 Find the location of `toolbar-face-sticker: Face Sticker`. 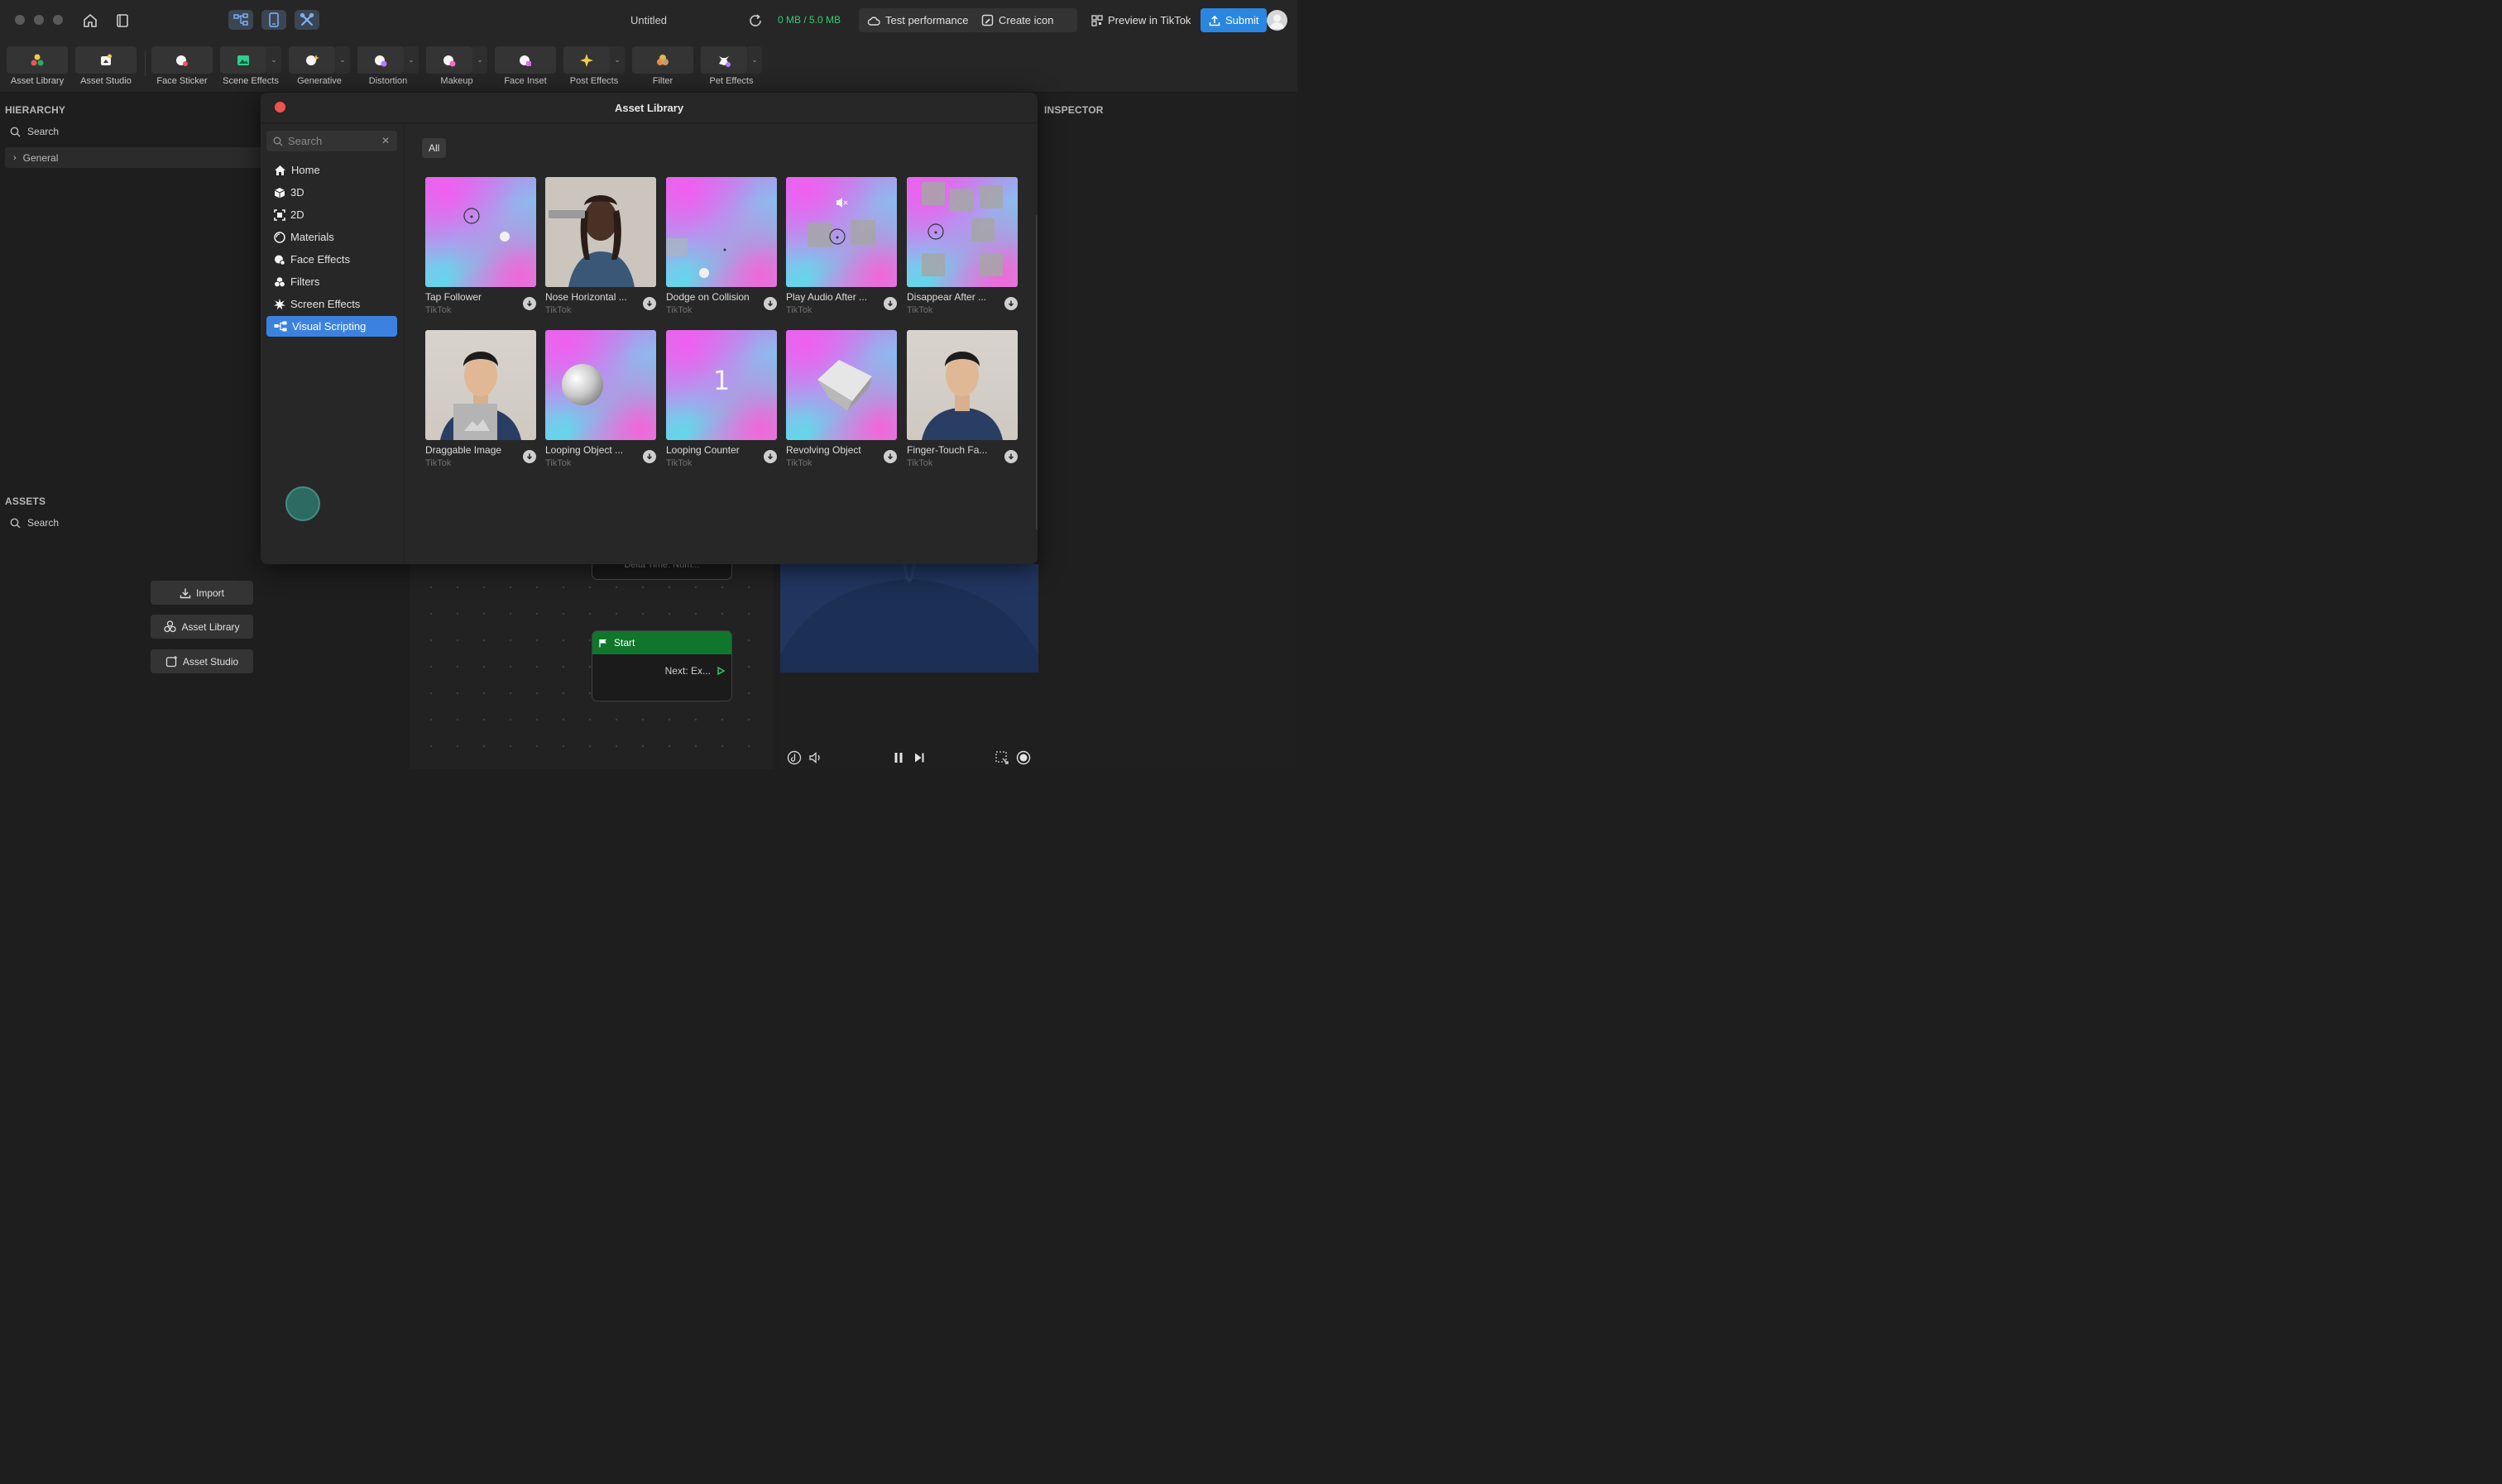

toolbar-face-sticker: Face Sticker is located at coordinates (182, 67).